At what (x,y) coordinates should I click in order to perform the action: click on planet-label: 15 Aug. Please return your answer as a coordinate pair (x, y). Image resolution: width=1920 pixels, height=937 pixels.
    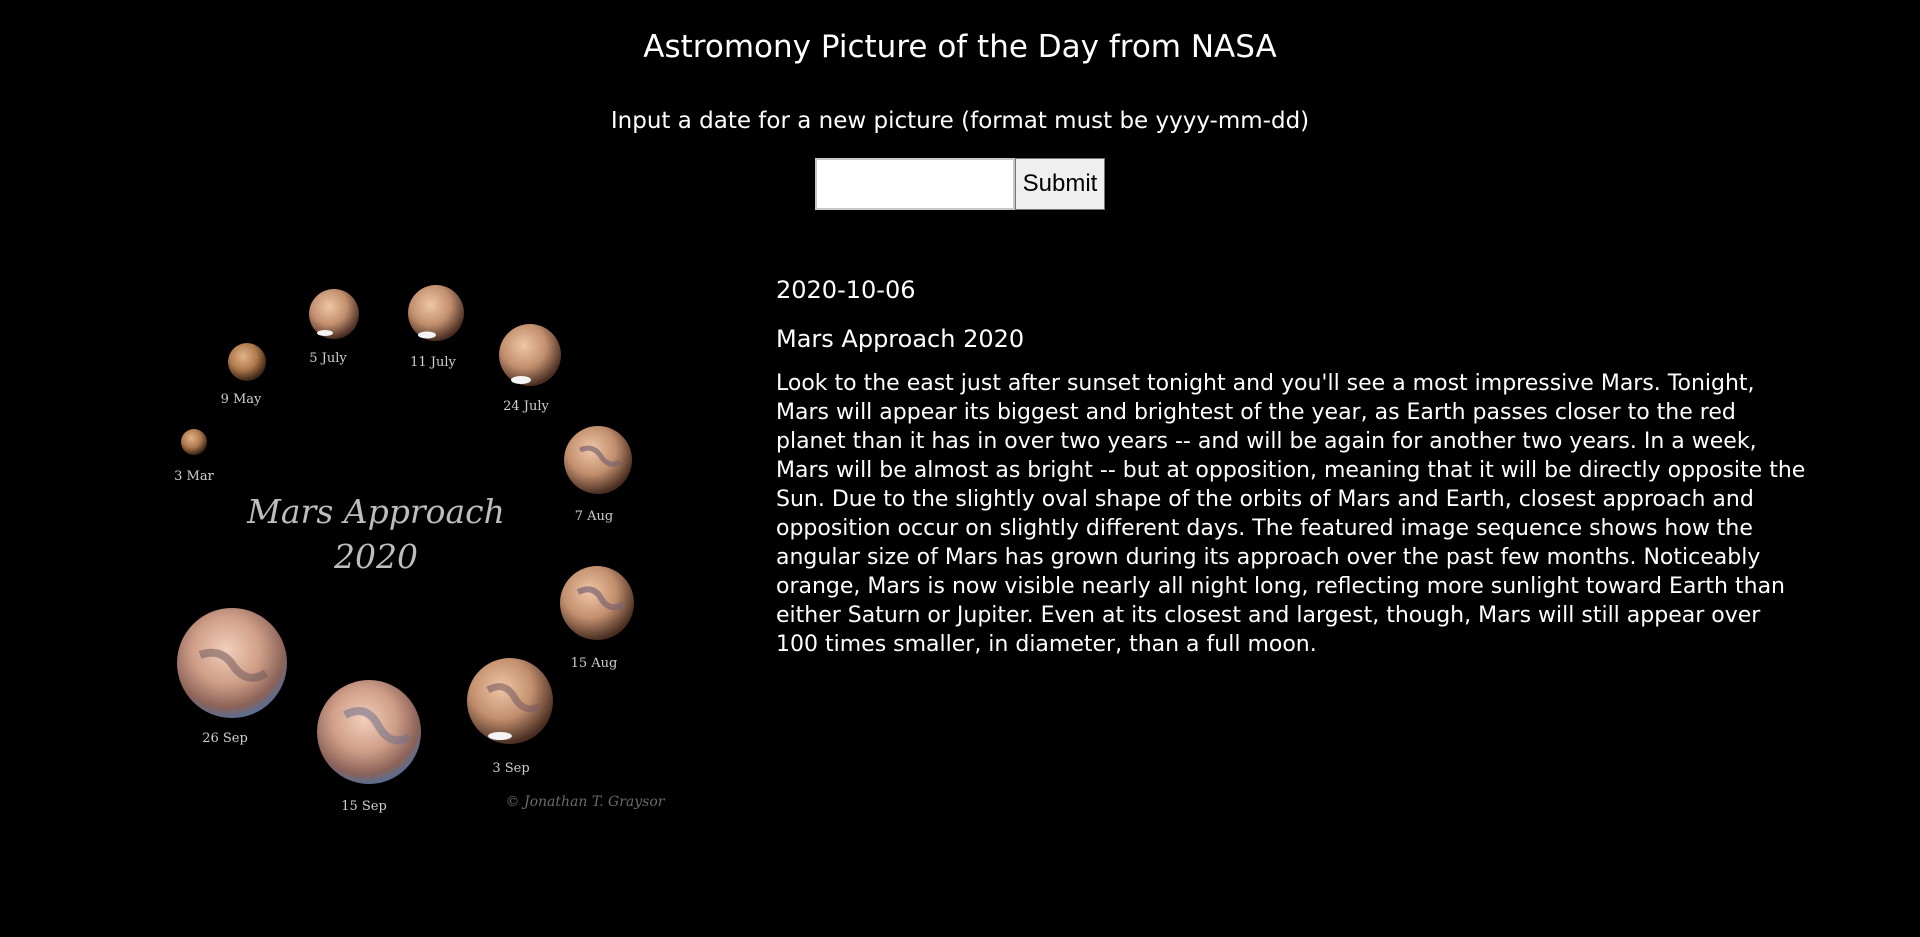
    Looking at the image, I should click on (594, 663).